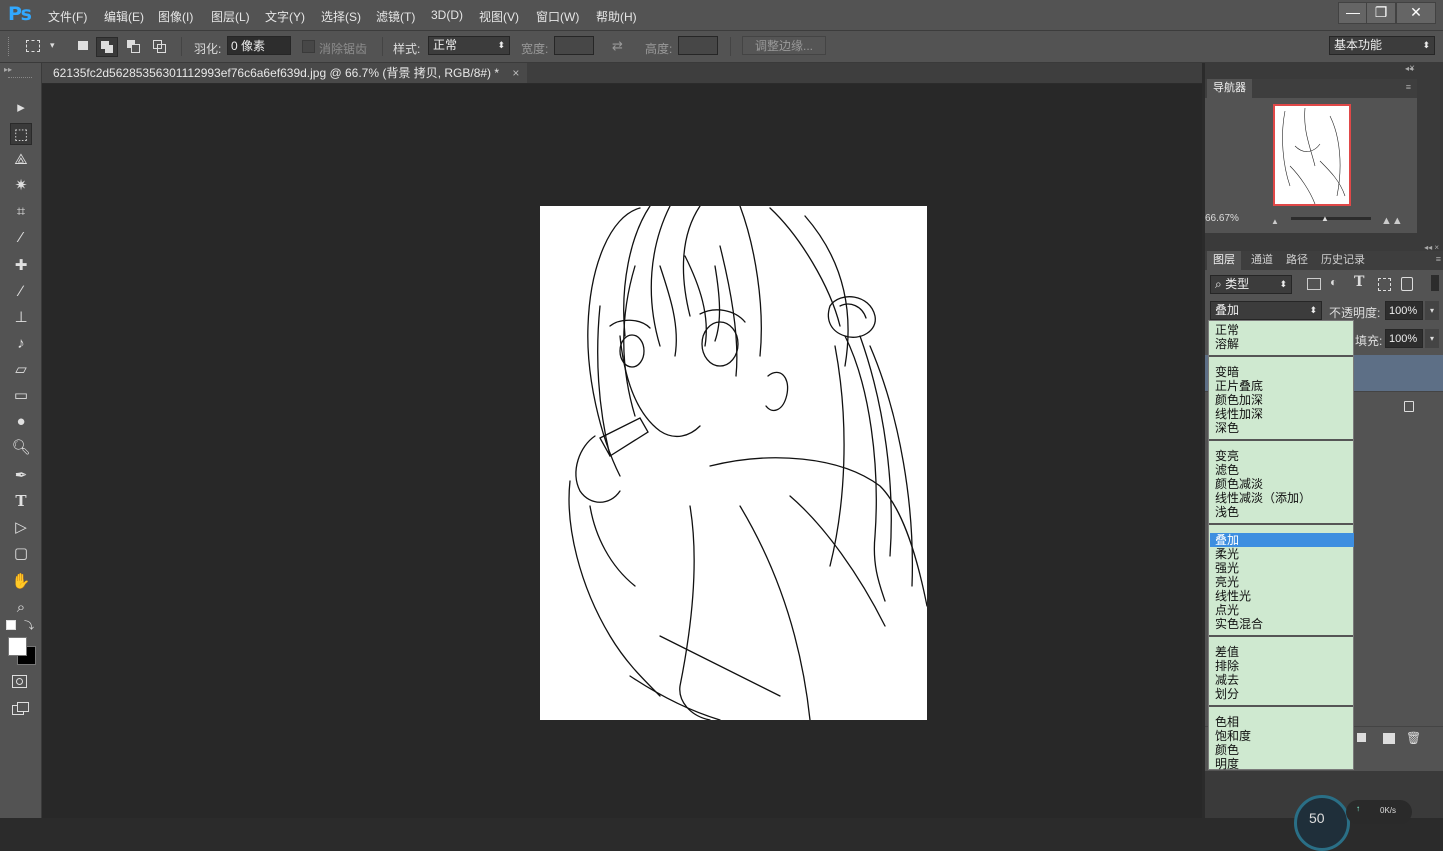  What do you see at coordinates (21, 554) in the screenshot?
I see `shape-tool: ▢` at bounding box center [21, 554].